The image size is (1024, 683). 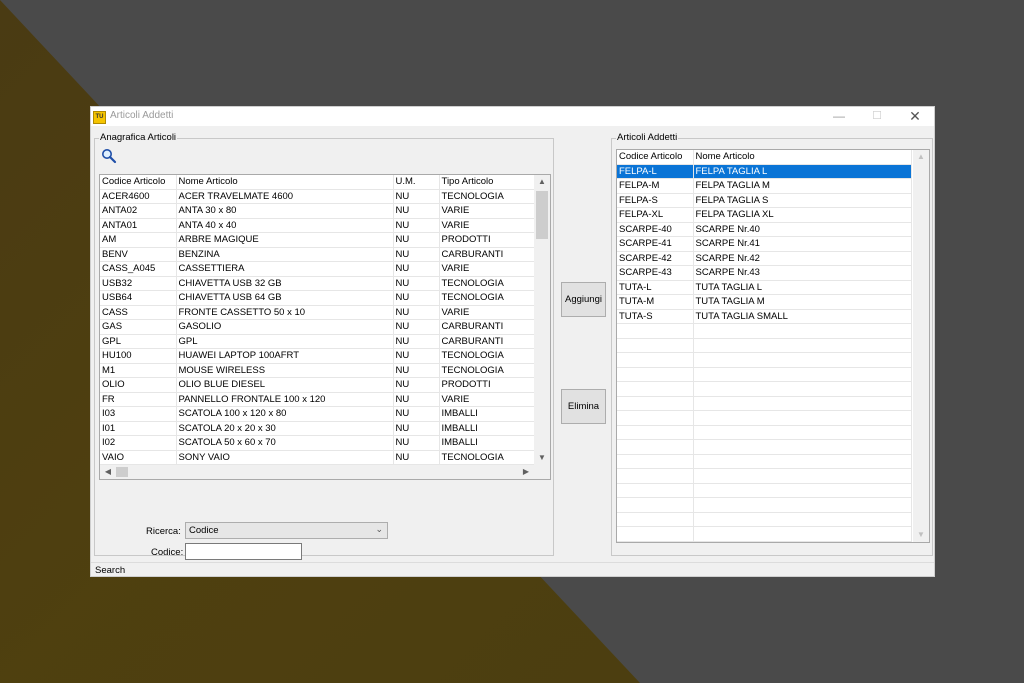 What do you see at coordinates (243, 551) in the screenshot?
I see `codice-input` at bounding box center [243, 551].